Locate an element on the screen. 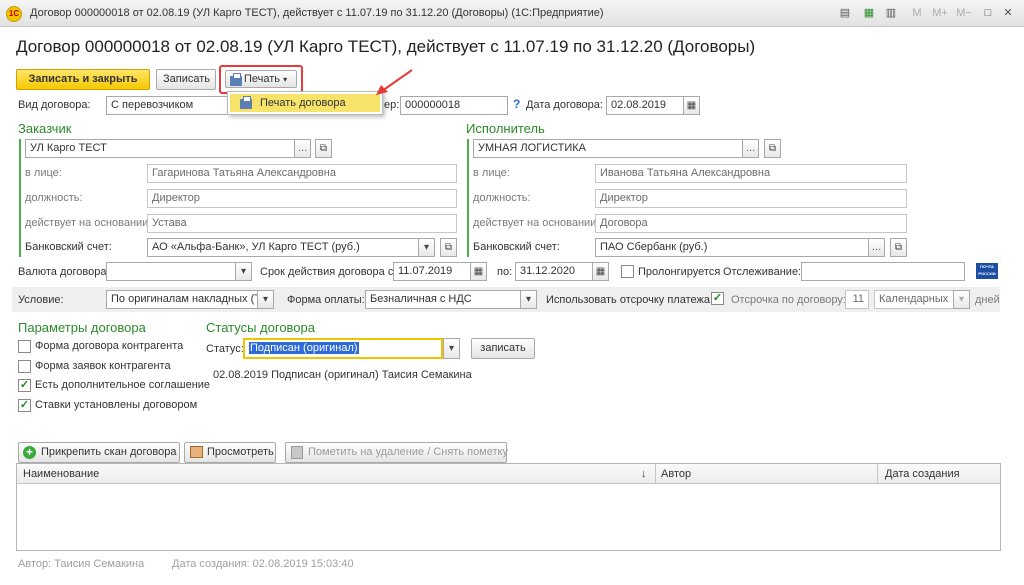 The height and width of the screenshot is (585, 1024). customer-person-field: Гагаринова Татьяна Александровна is located at coordinates (302, 173).